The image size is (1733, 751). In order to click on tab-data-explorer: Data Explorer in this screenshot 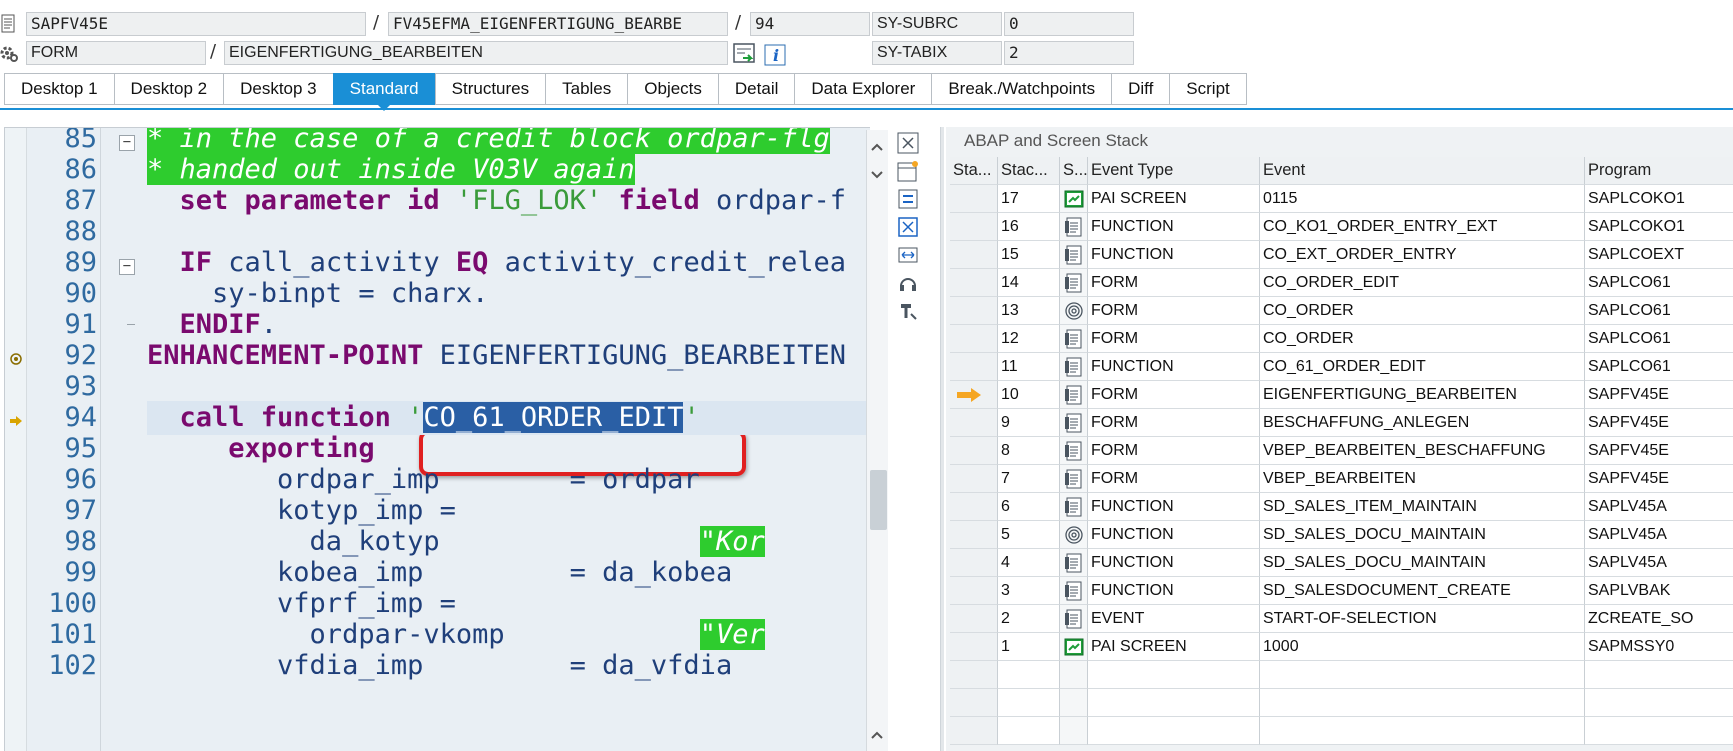, I will do `click(863, 89)`.